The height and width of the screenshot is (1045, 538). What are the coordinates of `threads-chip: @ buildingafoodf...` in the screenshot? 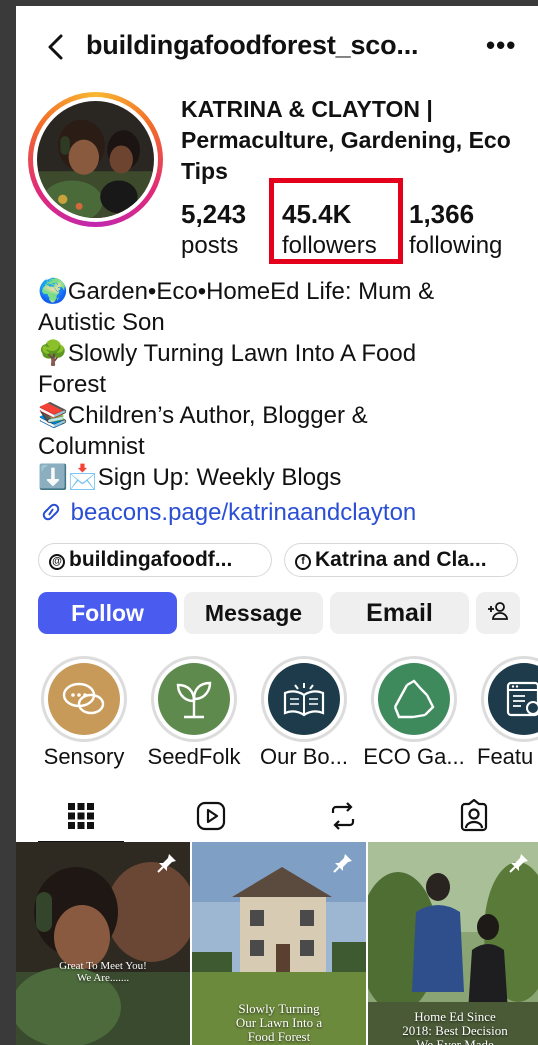 It's located at (155, 560).